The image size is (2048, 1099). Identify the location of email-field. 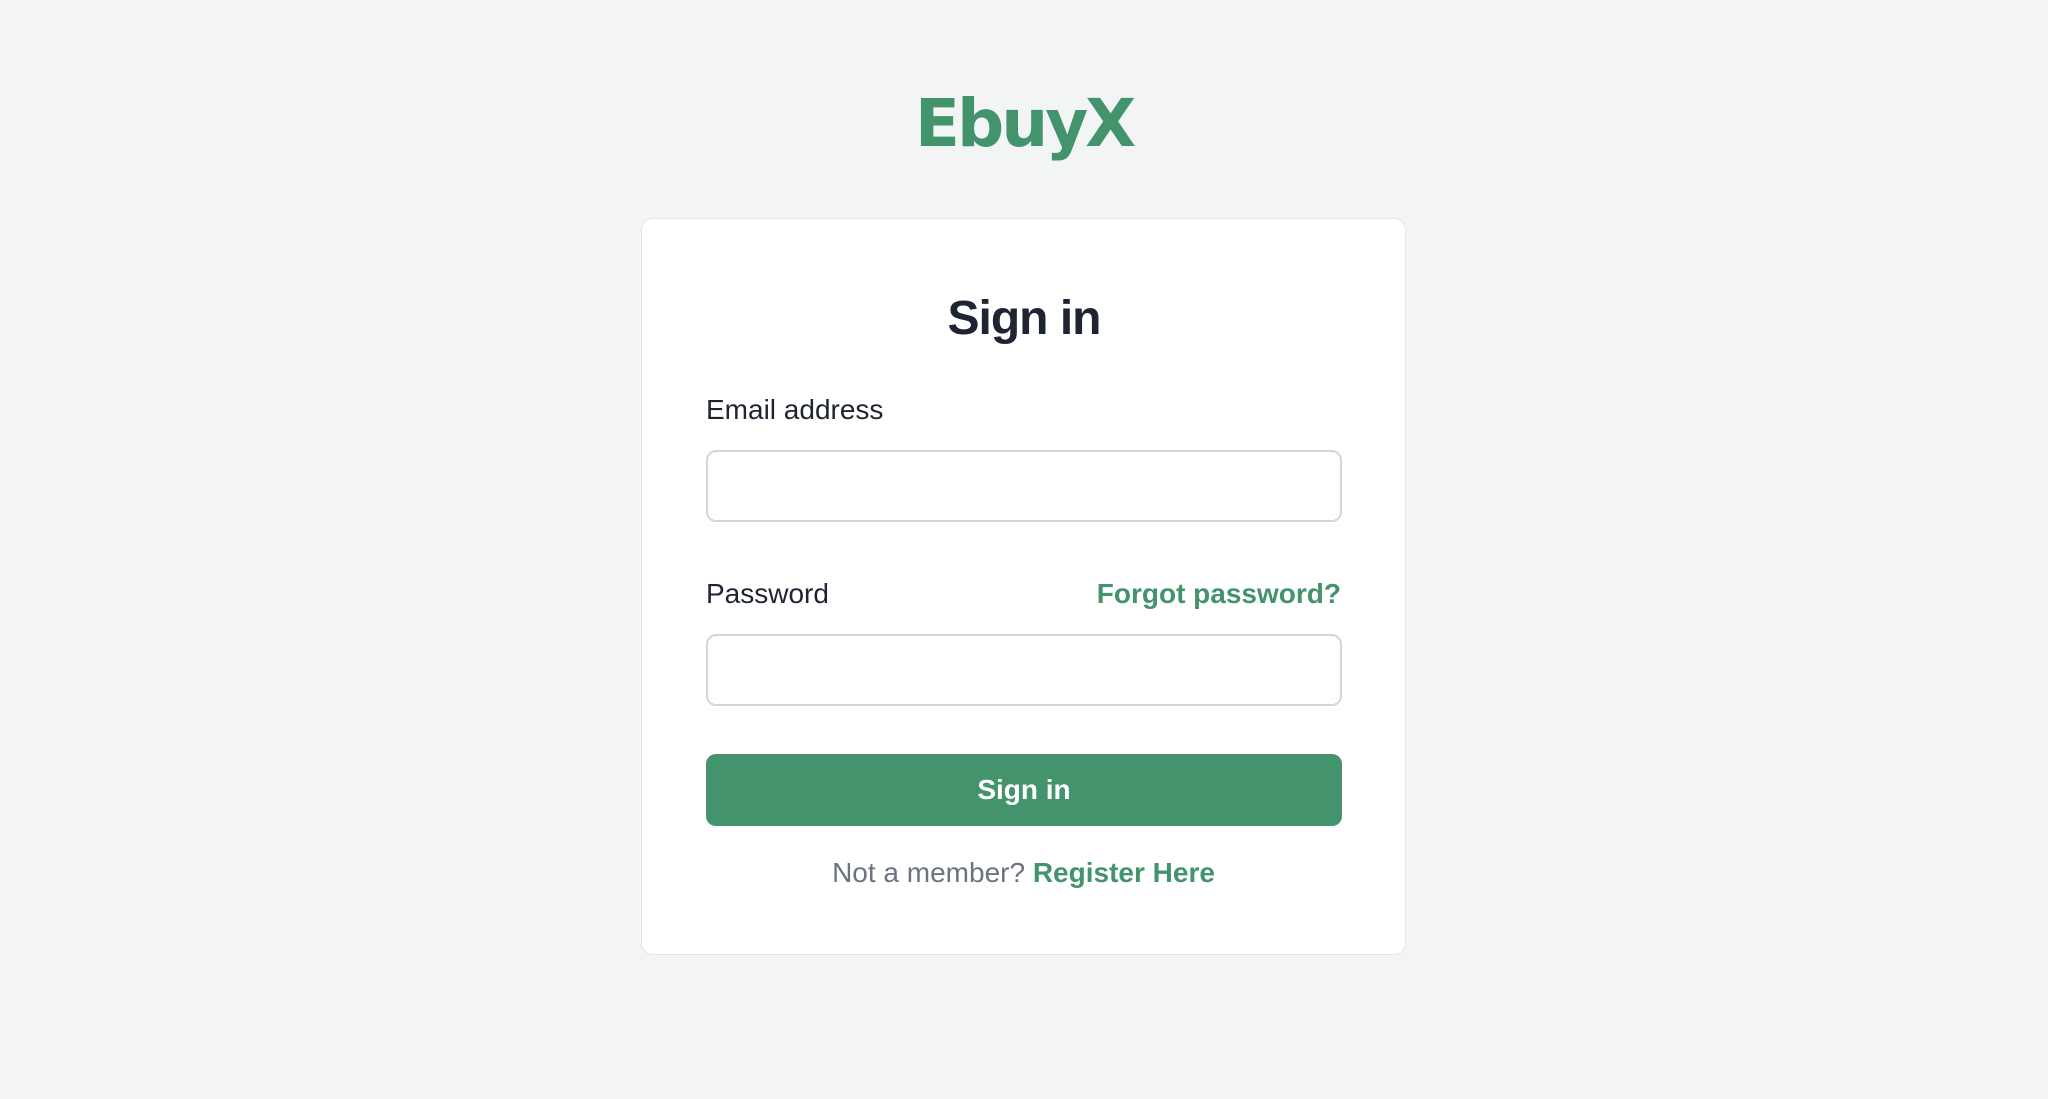
(1024, 486).